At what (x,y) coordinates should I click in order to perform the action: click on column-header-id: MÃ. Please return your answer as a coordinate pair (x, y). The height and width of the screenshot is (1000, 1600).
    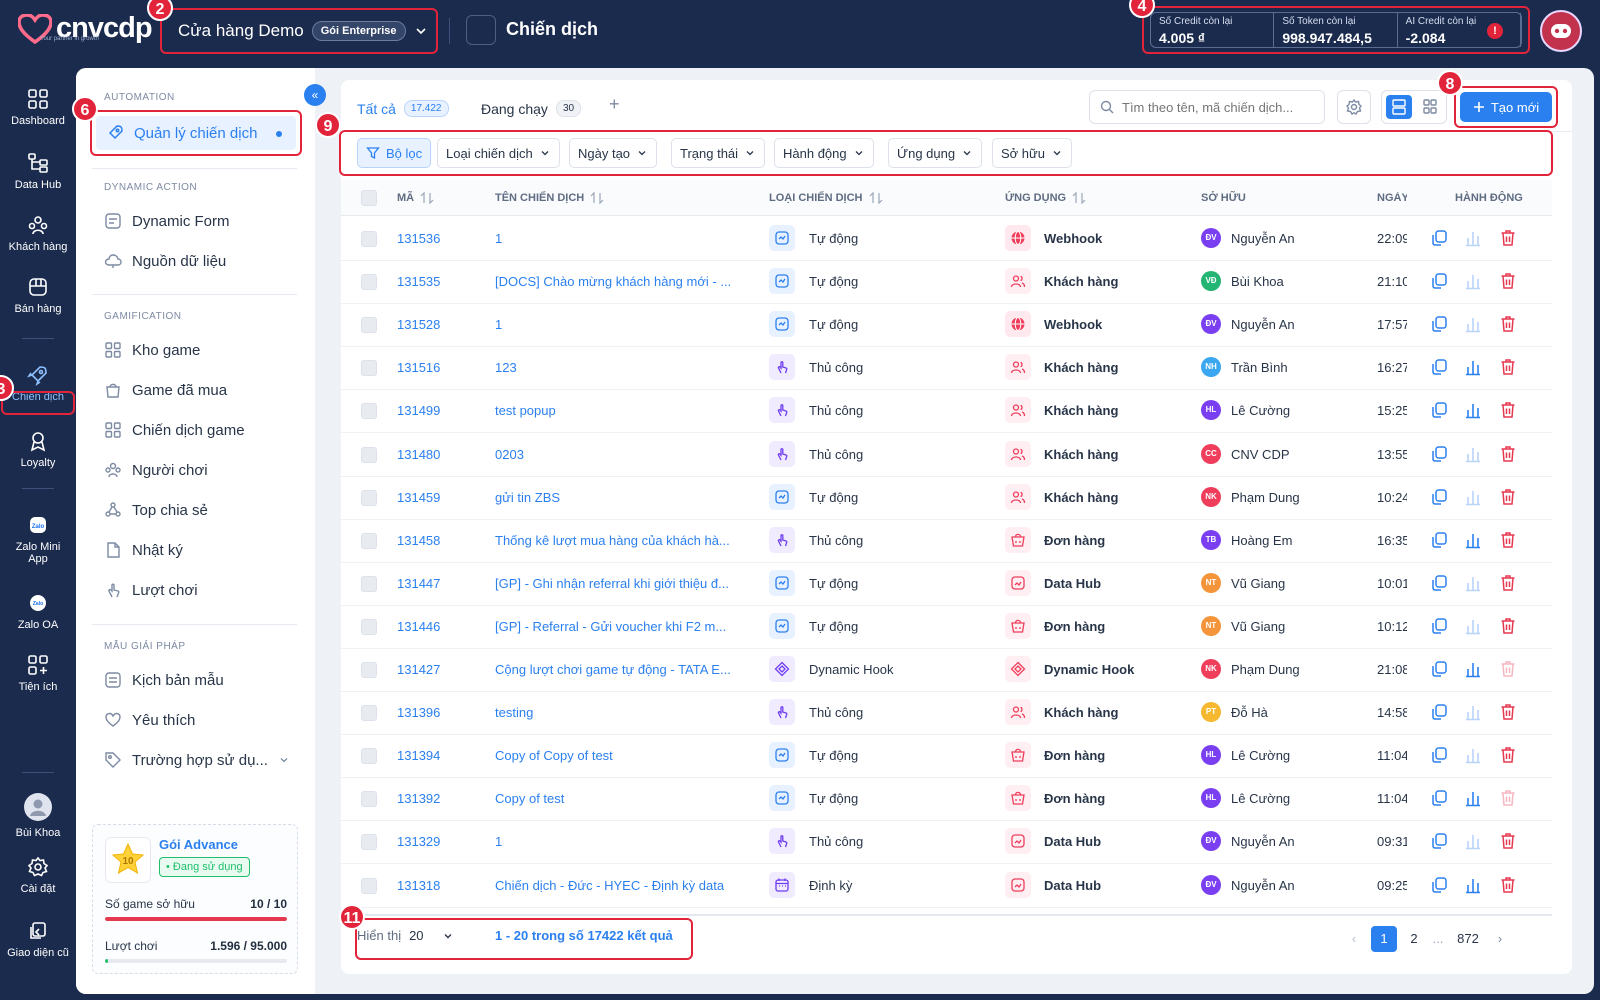
    Looking at the image, I should click on (415, 198).